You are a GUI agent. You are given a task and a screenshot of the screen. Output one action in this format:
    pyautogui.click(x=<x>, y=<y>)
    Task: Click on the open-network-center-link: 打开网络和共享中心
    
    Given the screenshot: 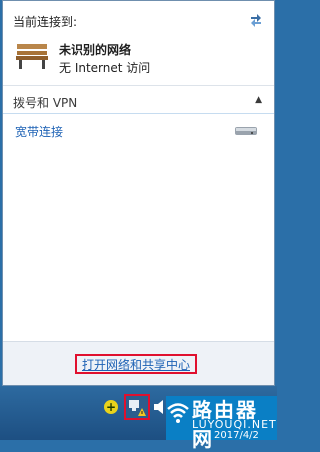 What is the action you would take?
    pyautogui.click(x=136, y=364)
    